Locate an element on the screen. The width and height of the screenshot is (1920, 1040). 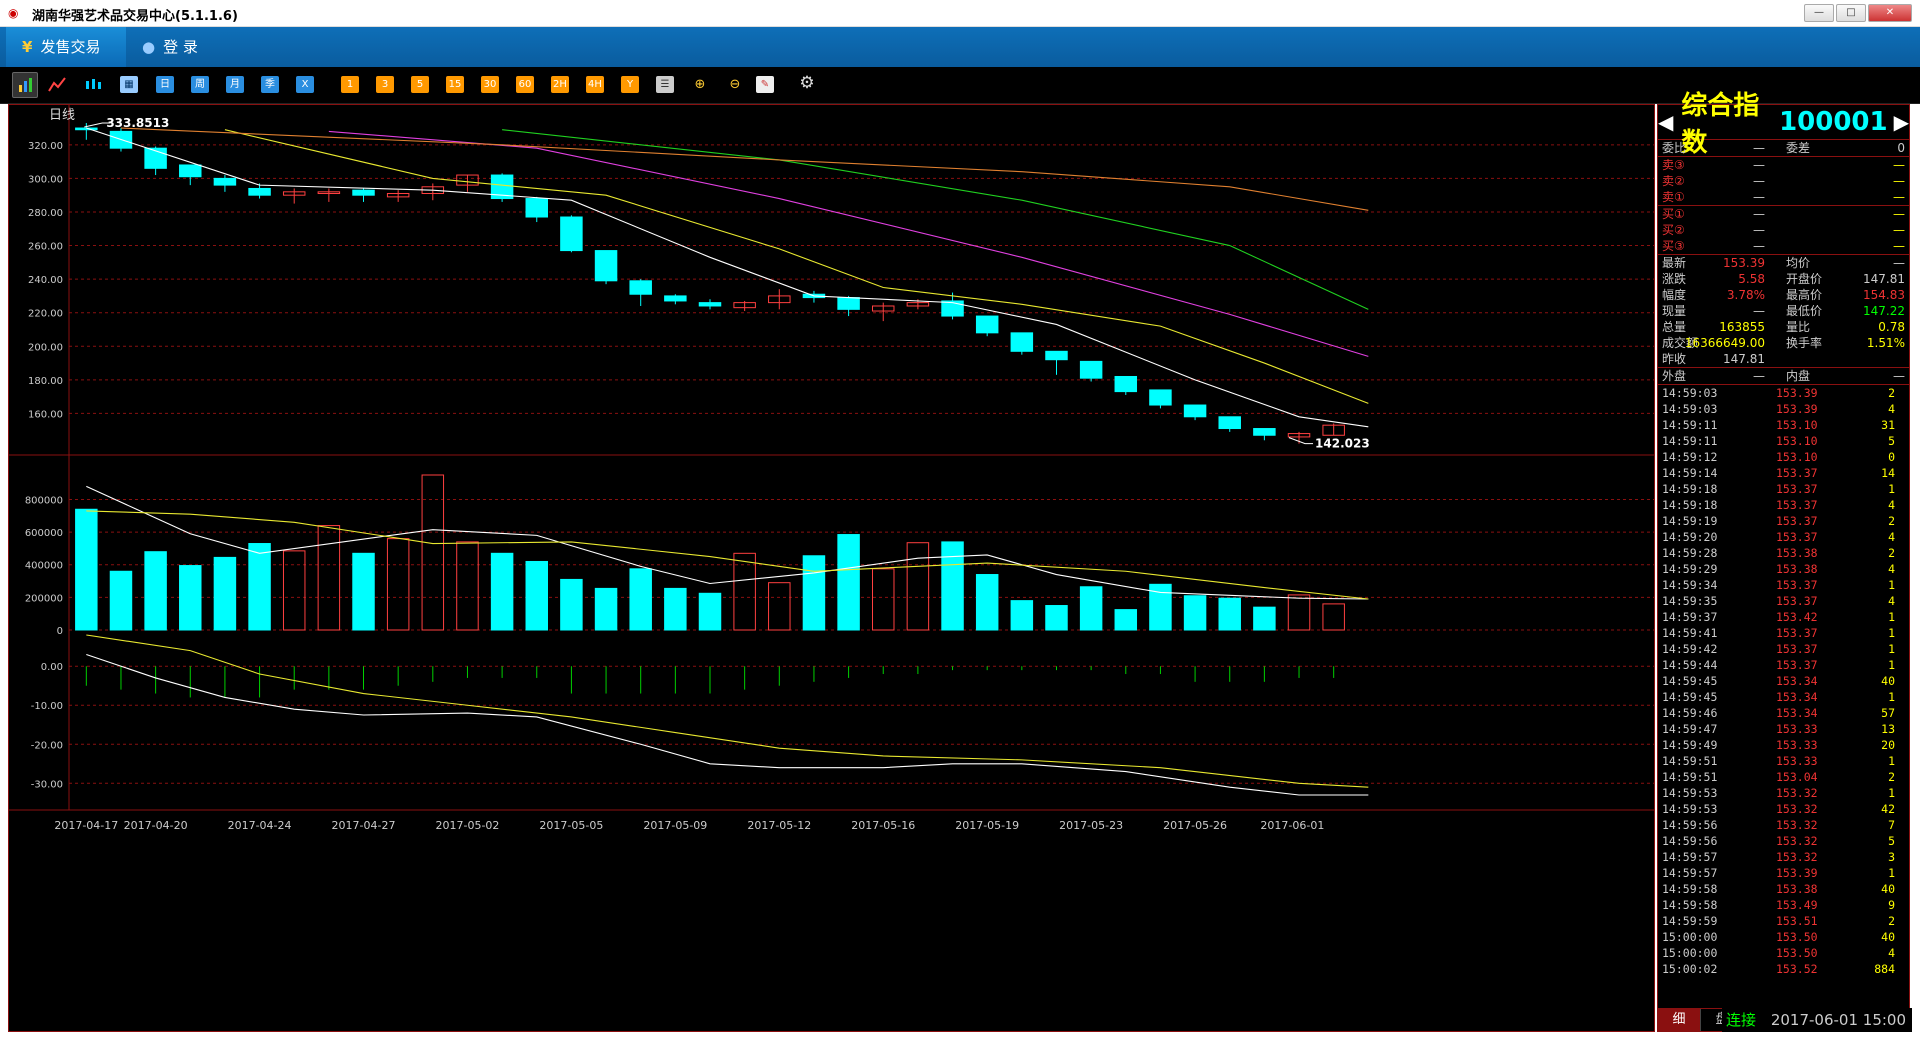
minute-5-button: 5 is located at coordinates (420, 84).